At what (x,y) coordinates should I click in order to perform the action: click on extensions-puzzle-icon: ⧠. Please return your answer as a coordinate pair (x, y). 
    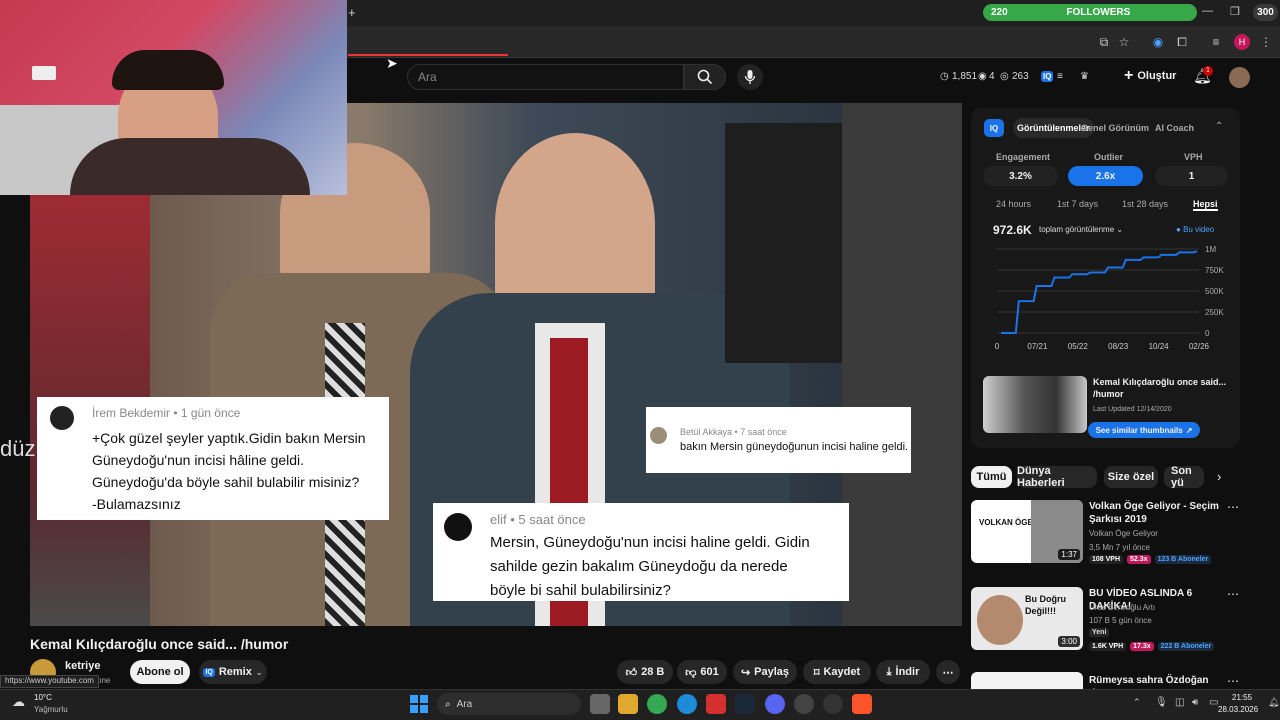
    Looking at the image, I should click on (1182, 42).